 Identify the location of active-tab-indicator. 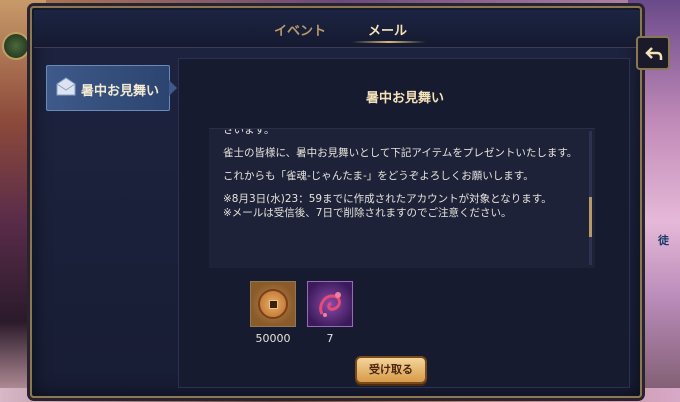
(389, 42).